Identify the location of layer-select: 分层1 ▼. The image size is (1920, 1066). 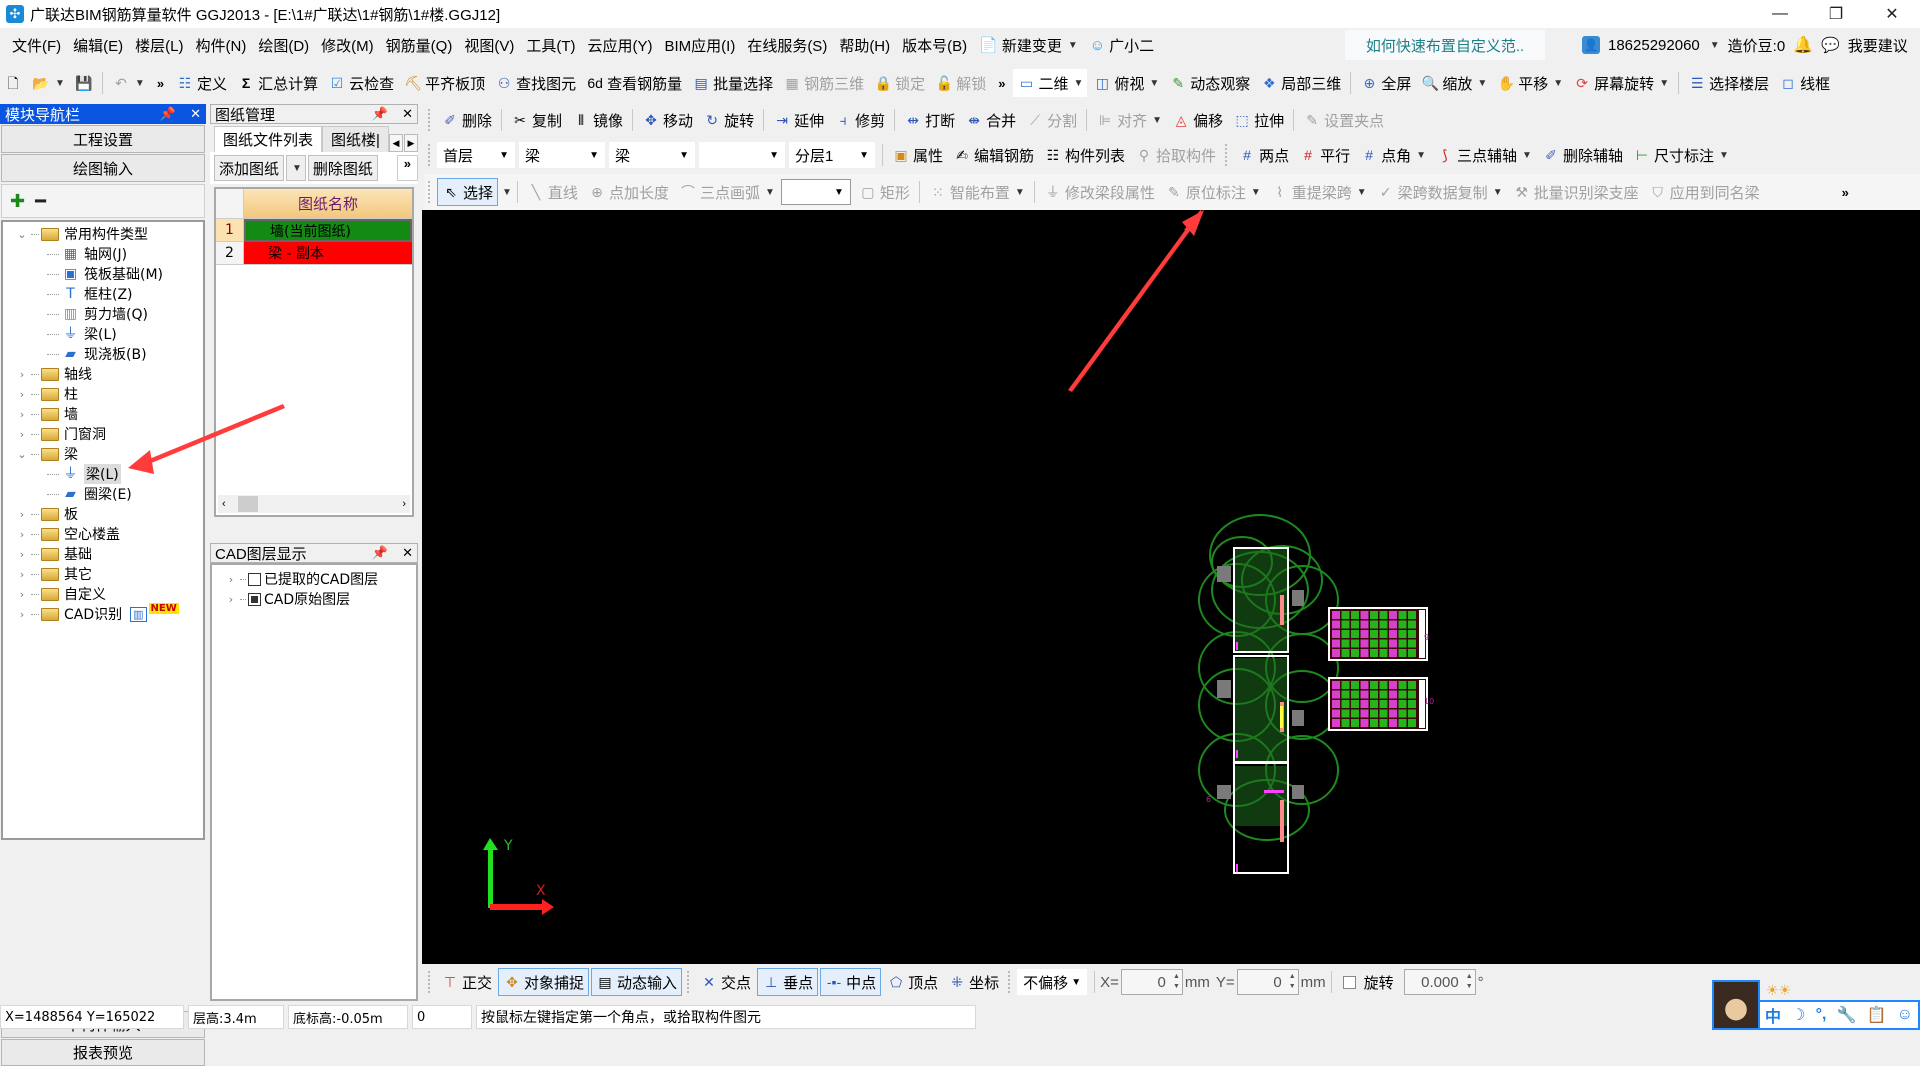
(832, 155).